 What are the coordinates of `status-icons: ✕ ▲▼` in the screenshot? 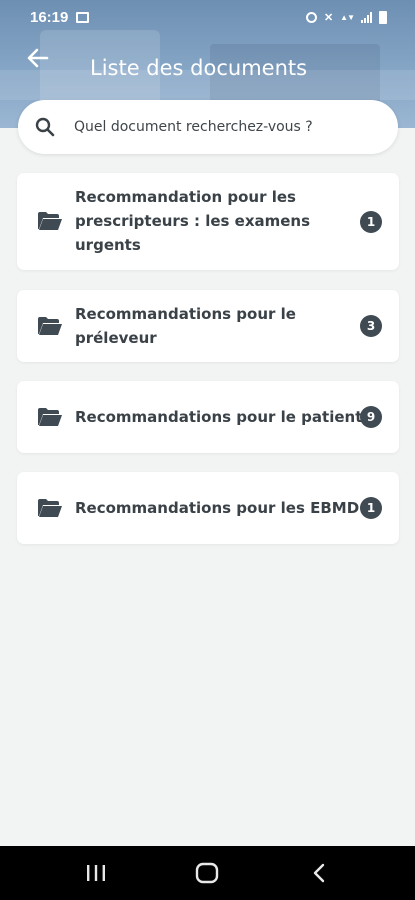 It's located at (346, 17).